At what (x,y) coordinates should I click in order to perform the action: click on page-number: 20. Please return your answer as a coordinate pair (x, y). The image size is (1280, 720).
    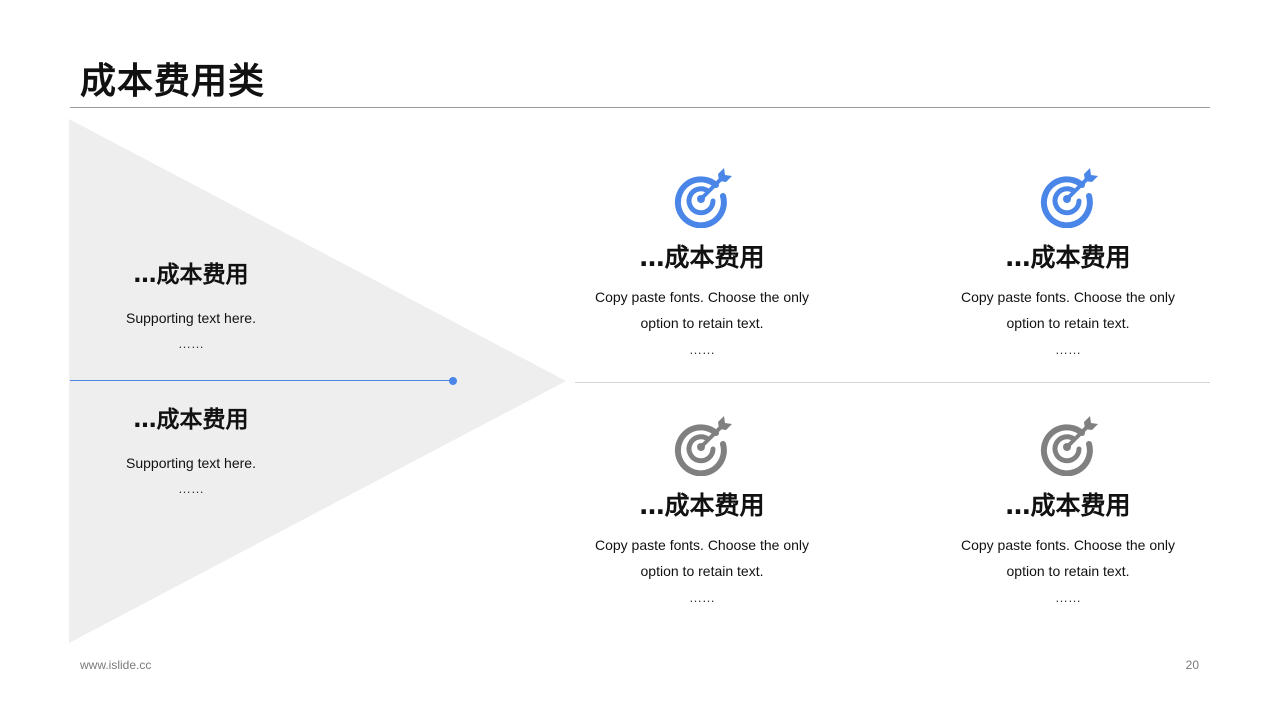
    Looking at the image, I should click on (1192, 665).